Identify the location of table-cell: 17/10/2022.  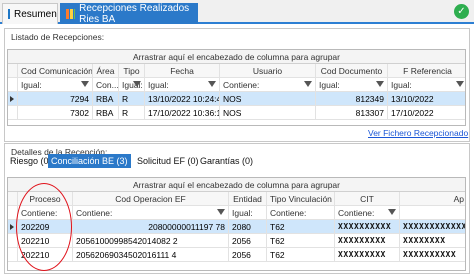
(412, 113).